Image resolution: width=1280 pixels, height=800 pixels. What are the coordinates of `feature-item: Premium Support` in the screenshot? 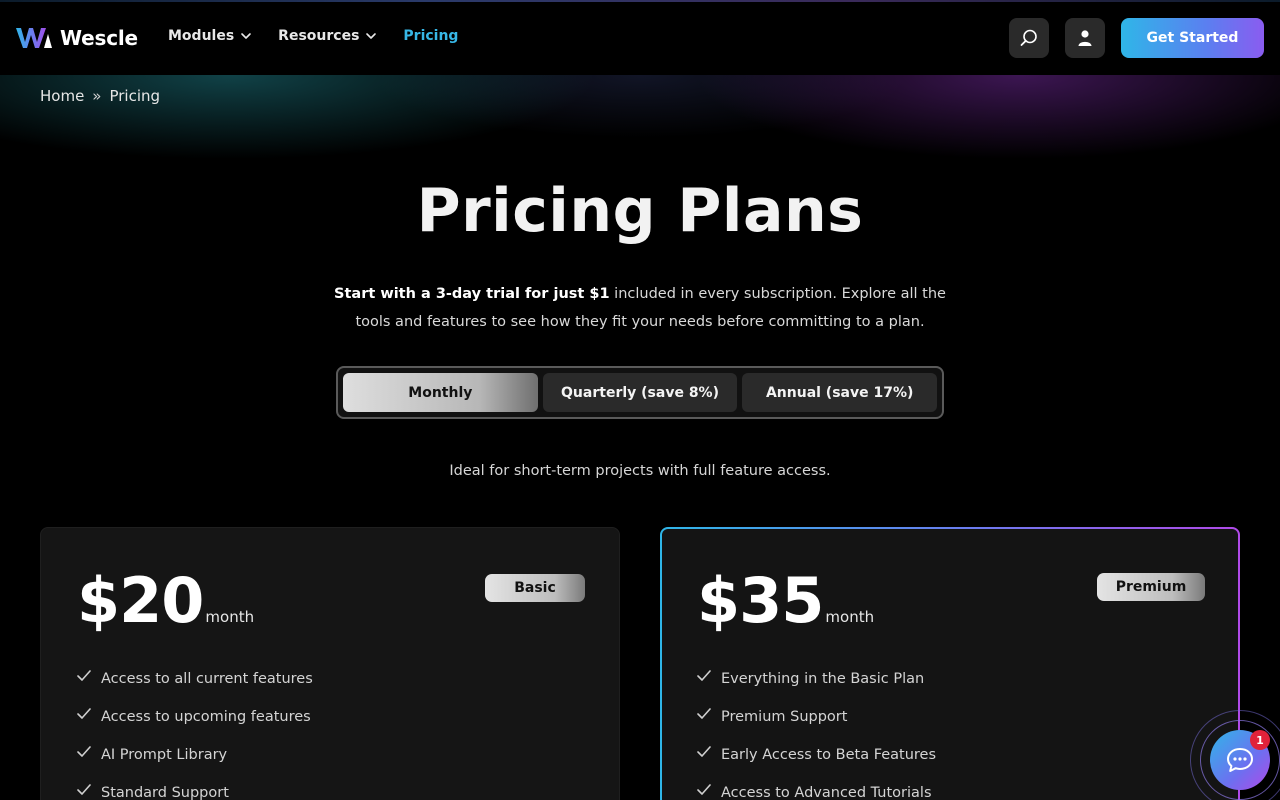 It's located at (816, 717).